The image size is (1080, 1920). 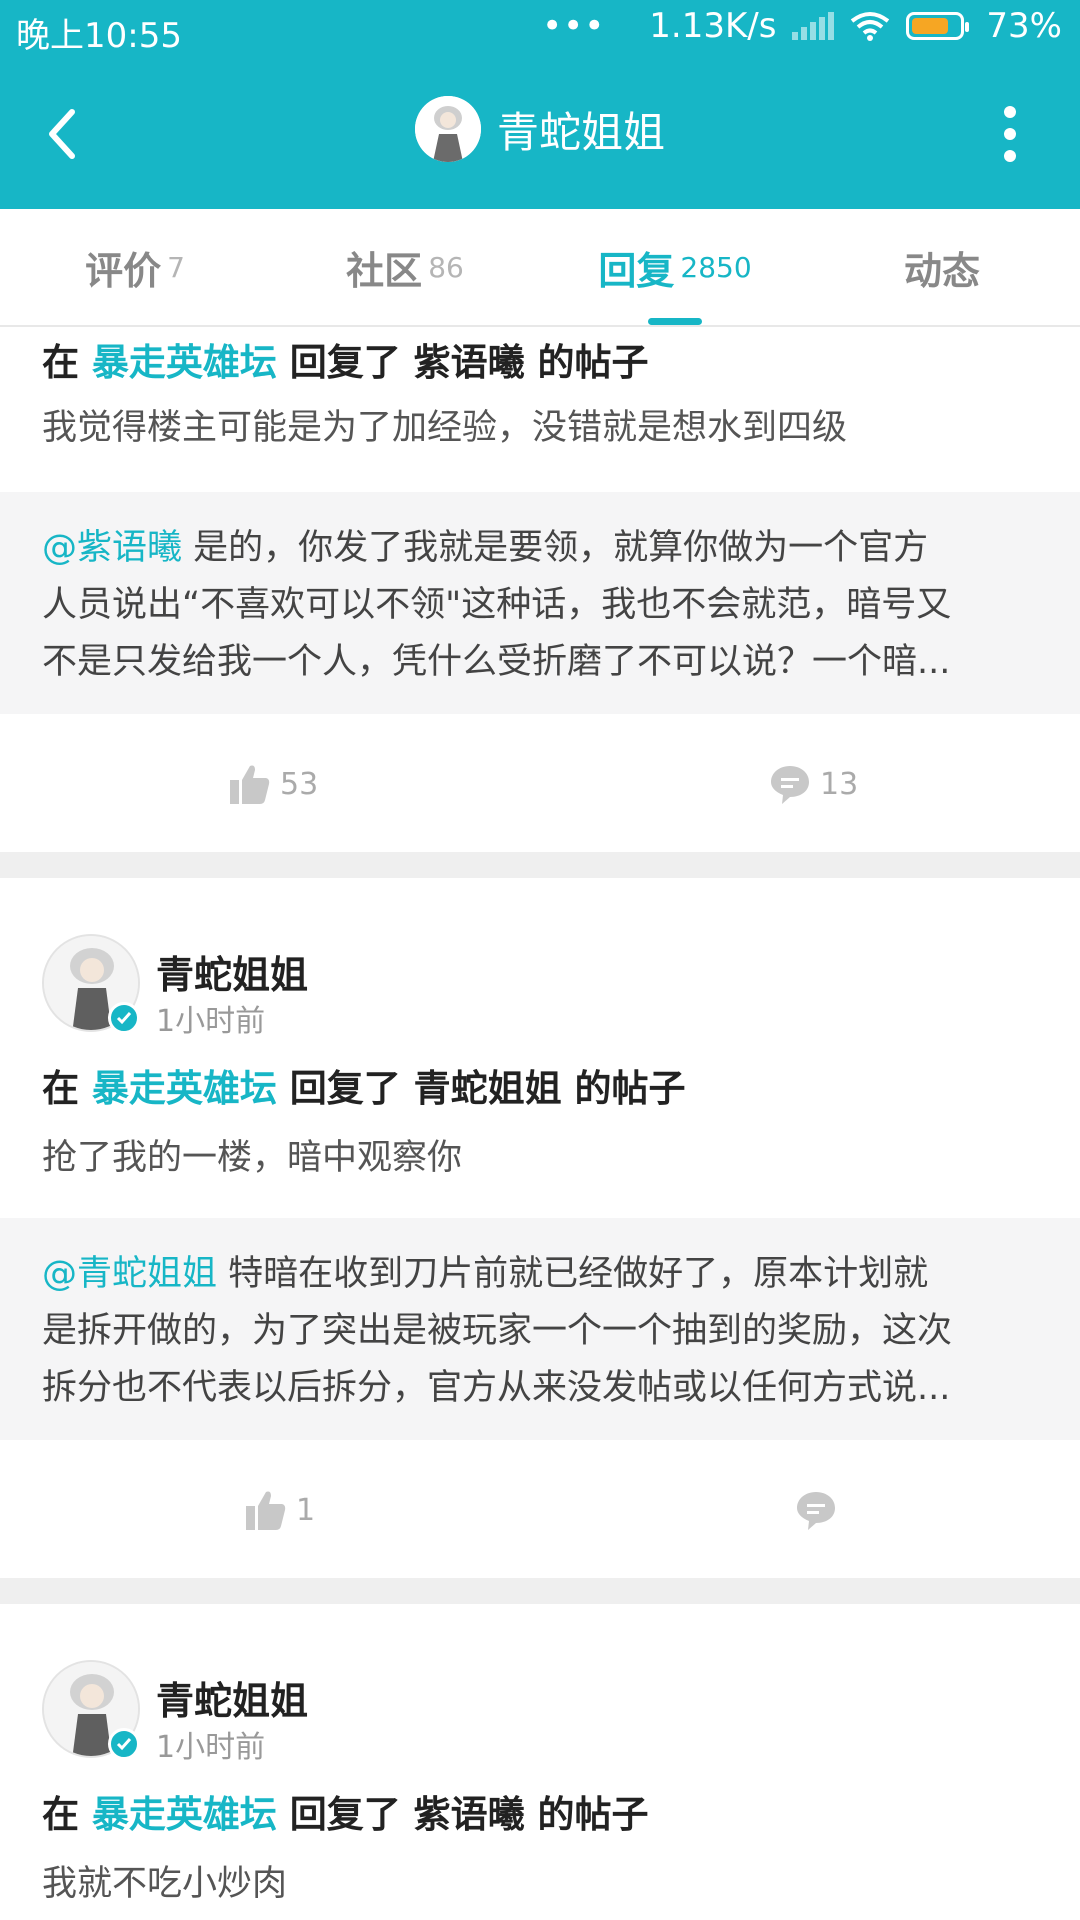 I want to click on status-time: 晚上10:55, so click(x=99, y=36).